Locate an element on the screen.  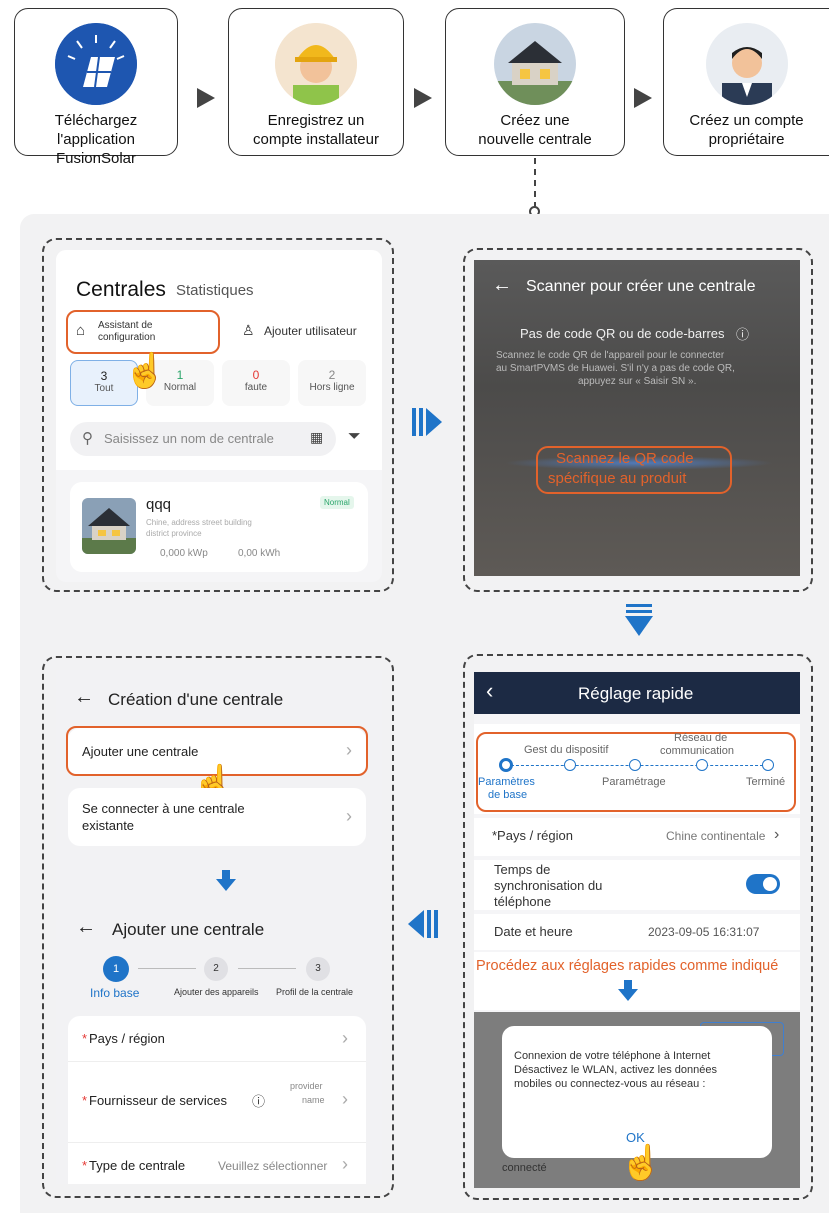
date-value: 2023-09-05 16:31:07 is located at coordinates (704, 932).